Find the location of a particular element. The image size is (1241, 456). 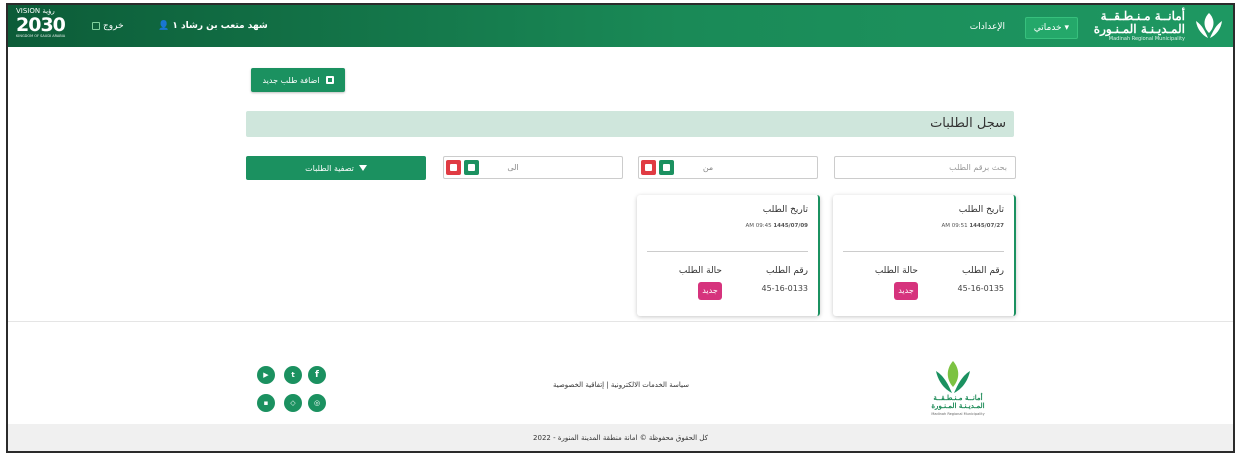

add-new-request-button: اضافة طلب جديد is located at coordinates (298, 80).